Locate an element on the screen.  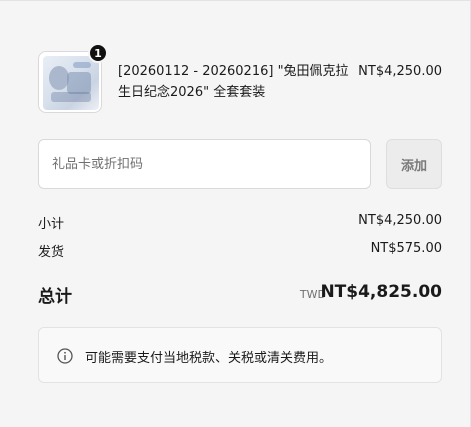
product-price: NT$4,250.00 is located at coordinates (400, 71).